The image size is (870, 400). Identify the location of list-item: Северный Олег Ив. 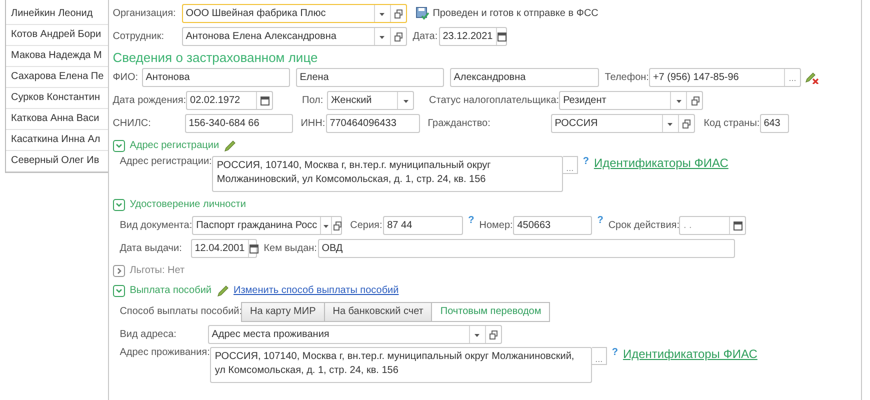
(57, 161).